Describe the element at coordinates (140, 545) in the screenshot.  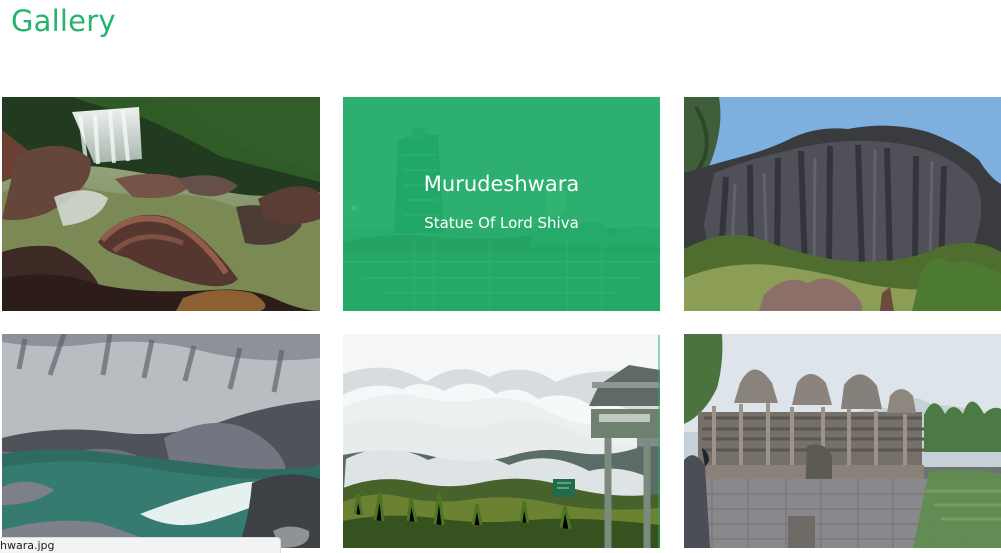
I see `browser-status-url: hwara.jpg` at that location.